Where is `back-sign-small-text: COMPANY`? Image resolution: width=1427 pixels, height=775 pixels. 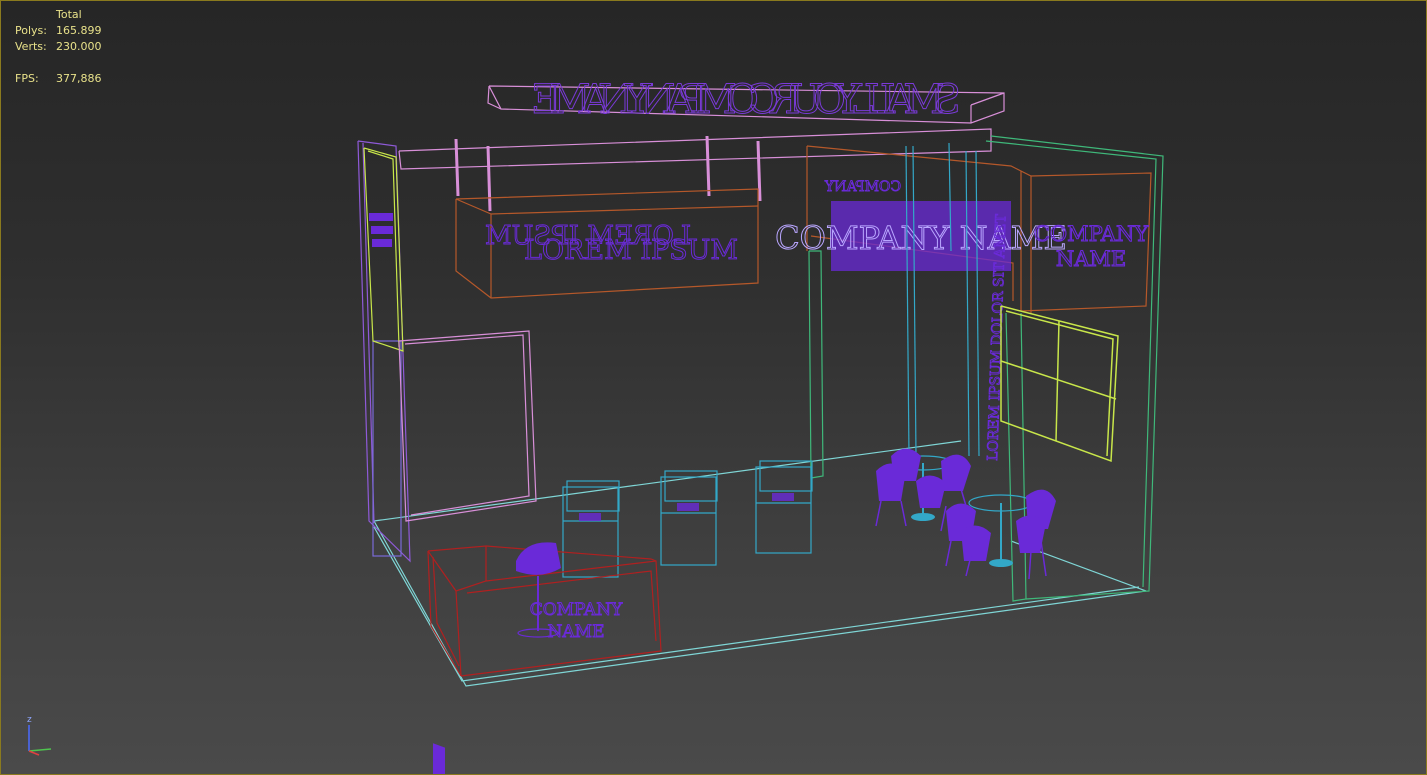 back-sign-small-text: COMPANY is located at coordinates (862, 187).